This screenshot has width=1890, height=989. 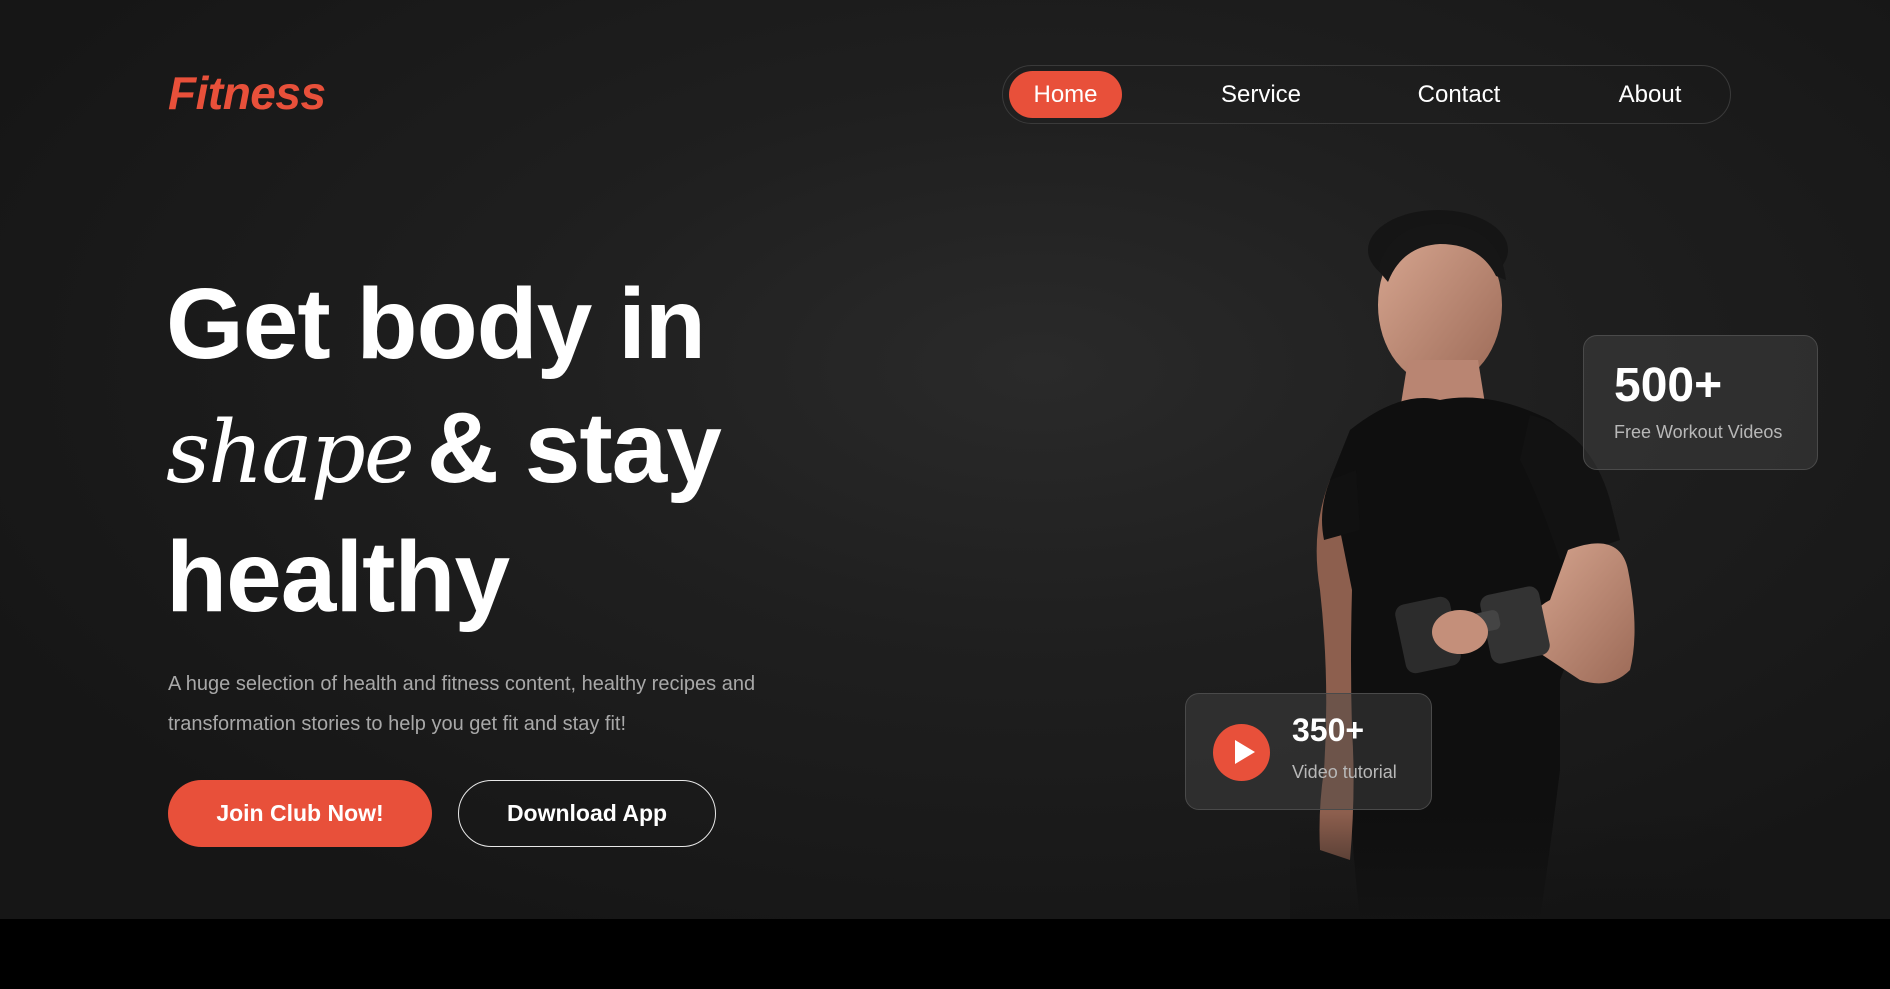 What do you see at coordinates (290, 453) in the screenshot?
I see `headline-script-word: shape` at bounding box center [290, 453].